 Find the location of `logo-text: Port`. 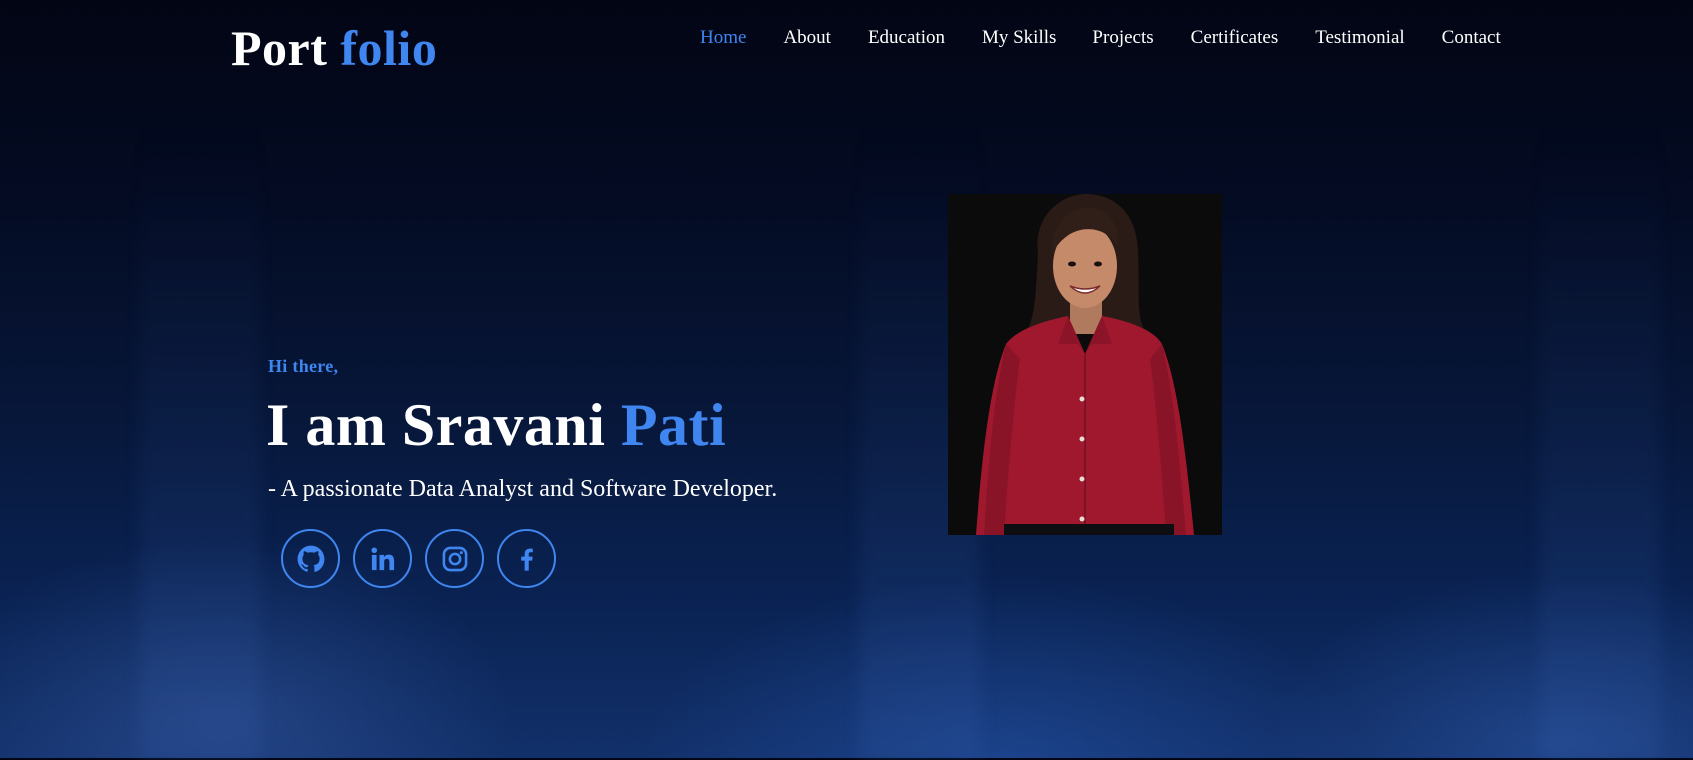

logo-text: Port is located at coordinates (279, 48).